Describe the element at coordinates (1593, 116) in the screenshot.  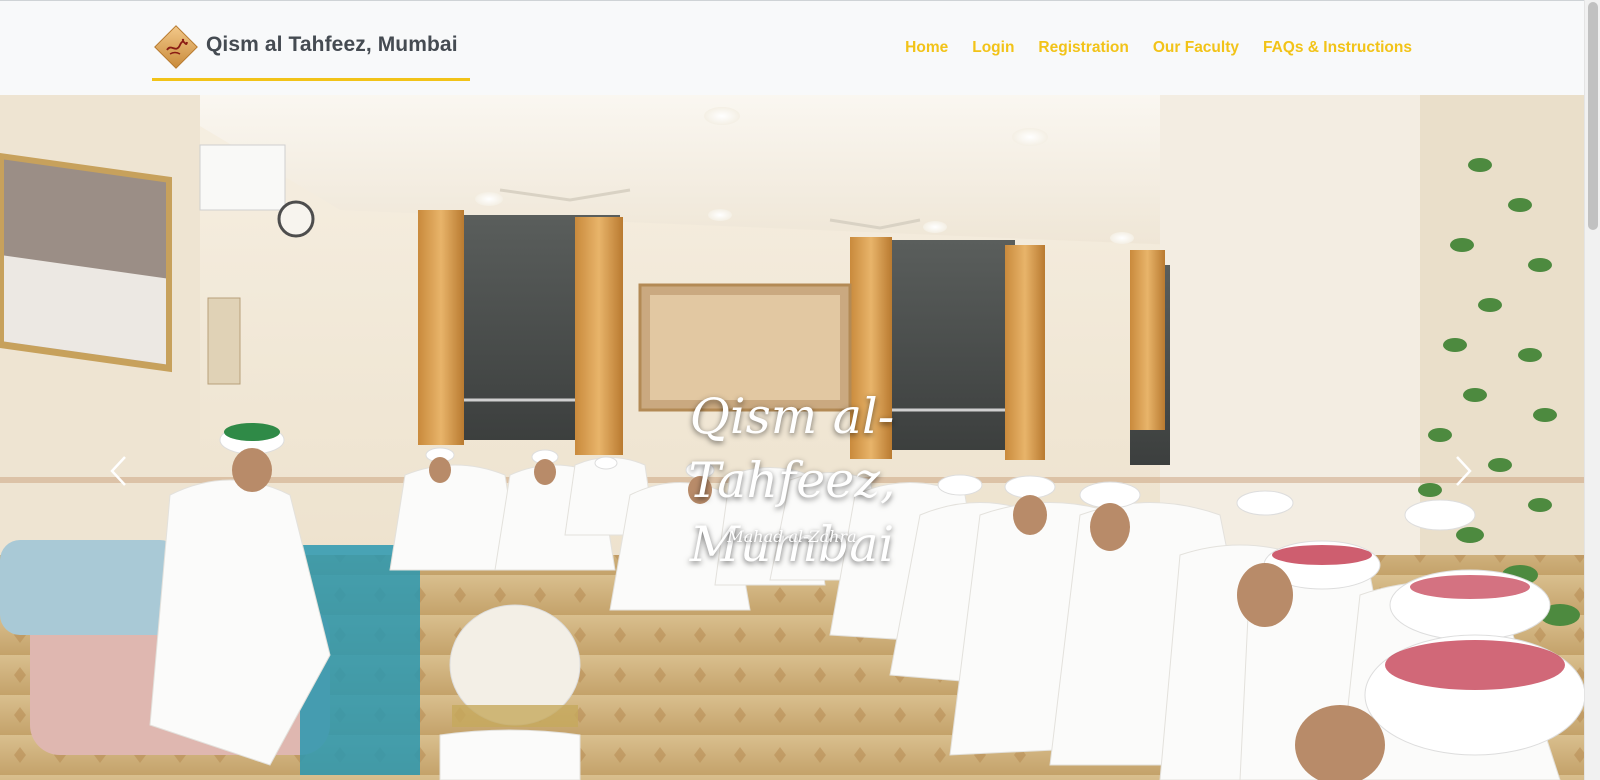
I see `scrollbar-thumb` at that location.